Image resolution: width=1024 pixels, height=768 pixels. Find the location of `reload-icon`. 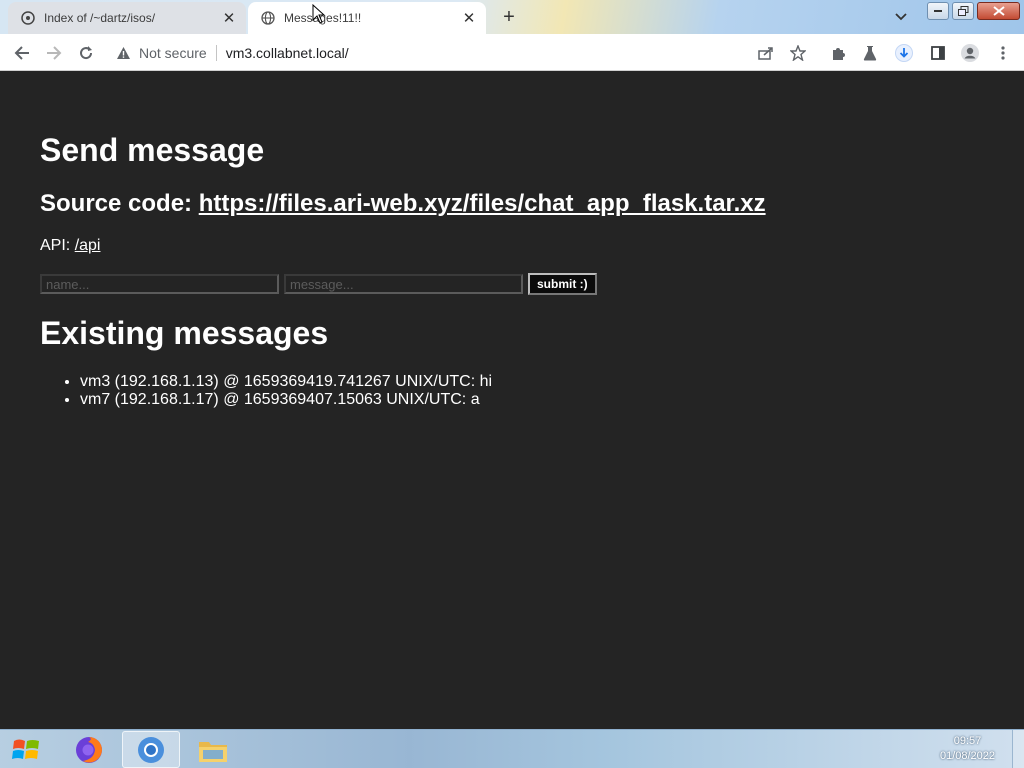

reload-icon is located at coordinates (86, 53).